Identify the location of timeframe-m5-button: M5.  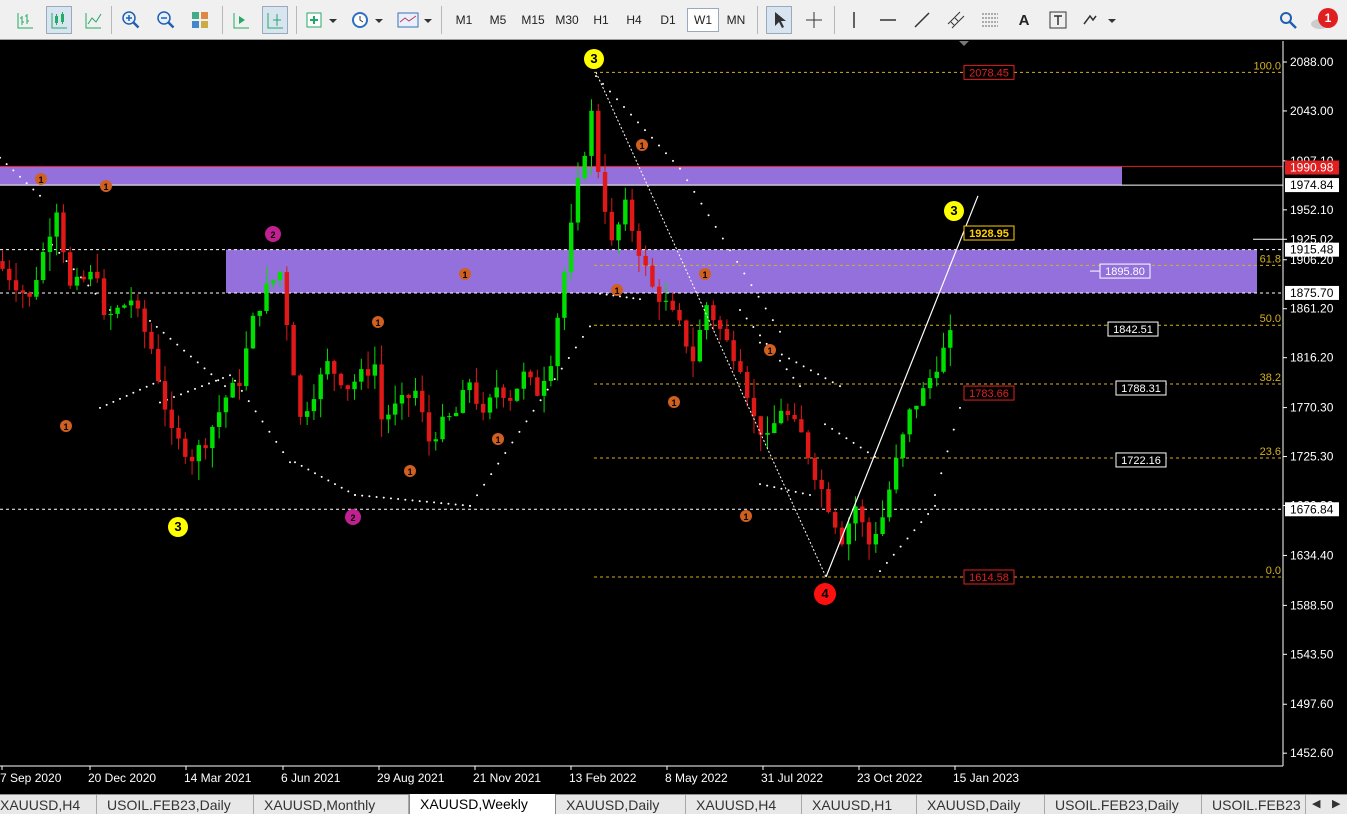
(498, 20).